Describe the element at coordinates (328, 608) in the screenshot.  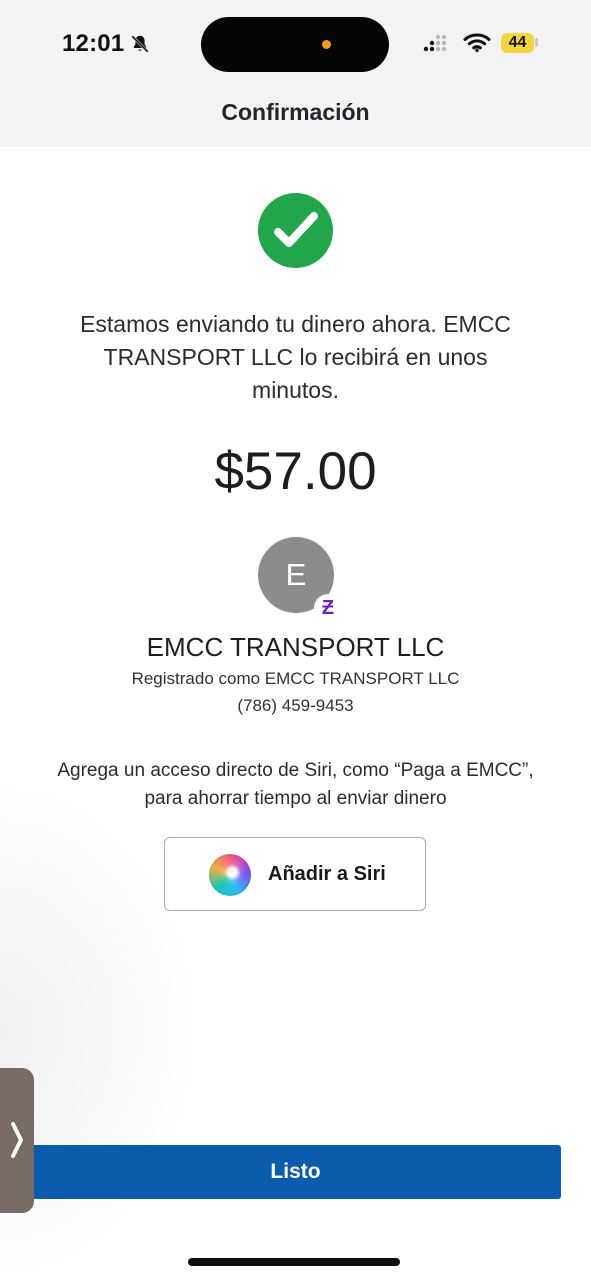
I see `zelle-icon: Ƶ` at that location.